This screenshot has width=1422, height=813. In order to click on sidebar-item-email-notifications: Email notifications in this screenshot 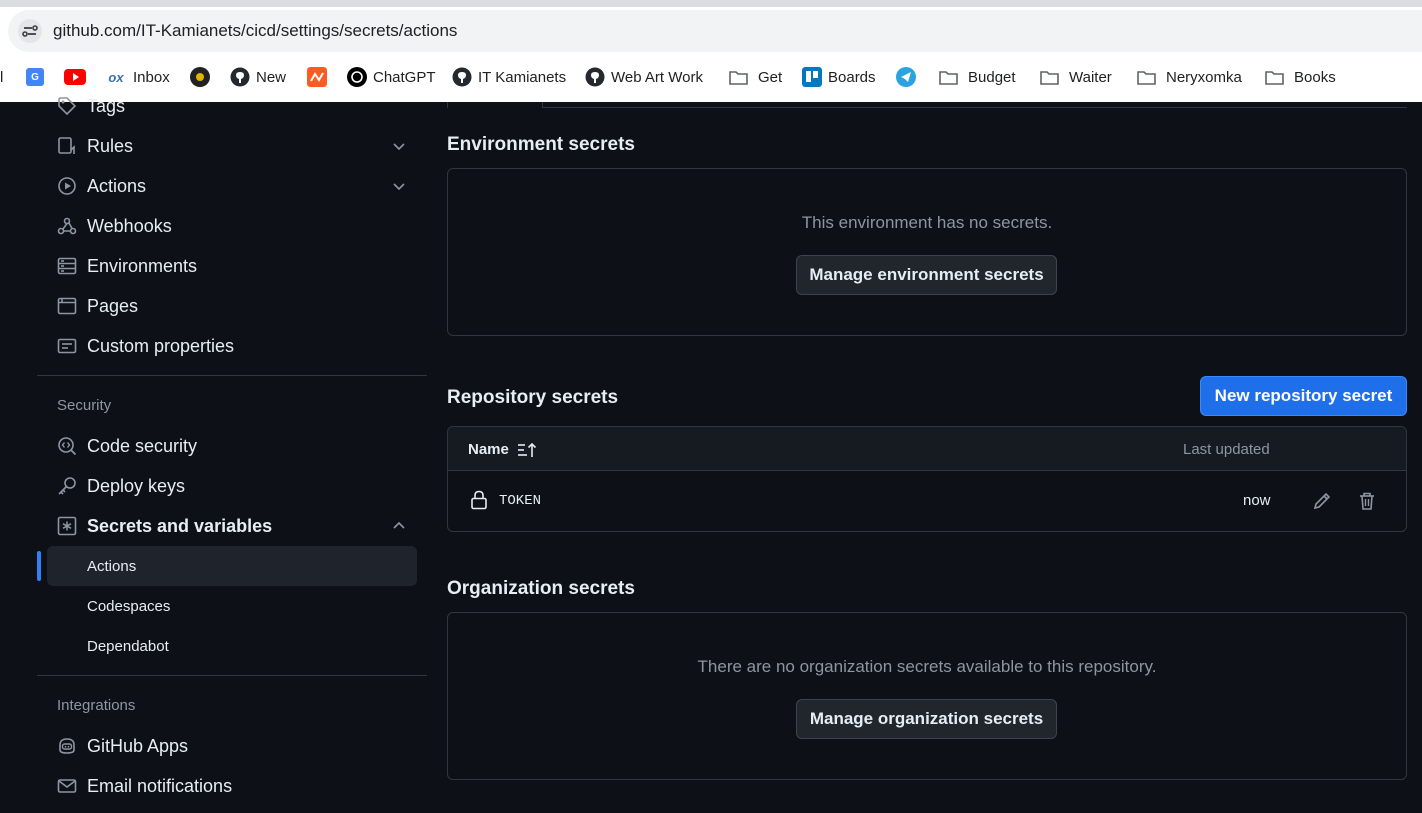, I will do `click(232, 786)`.